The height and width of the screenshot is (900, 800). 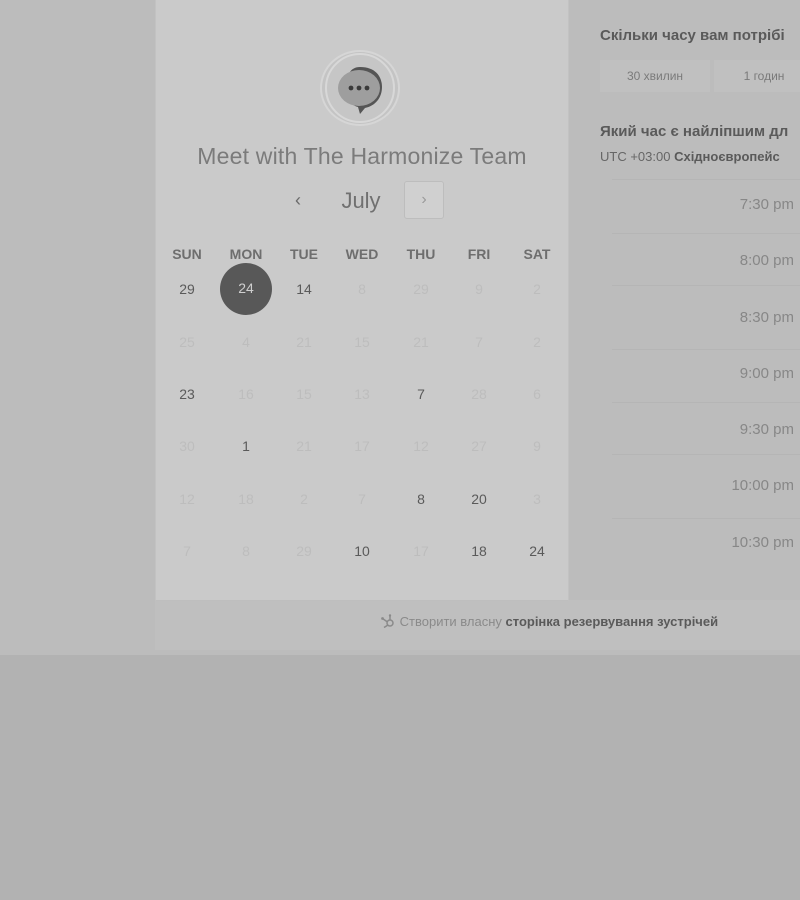 I want to click on duration-option-60: 1 годин, so click(x=757, y=76).